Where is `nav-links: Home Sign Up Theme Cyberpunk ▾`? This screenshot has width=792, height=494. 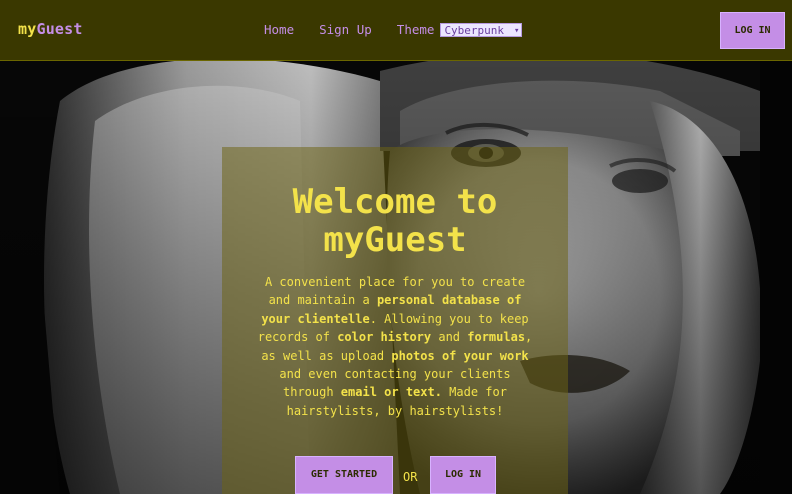
nav-links: Home Sign Up Theme Cyberpunk ▾ is located at coordinates (393, 29).